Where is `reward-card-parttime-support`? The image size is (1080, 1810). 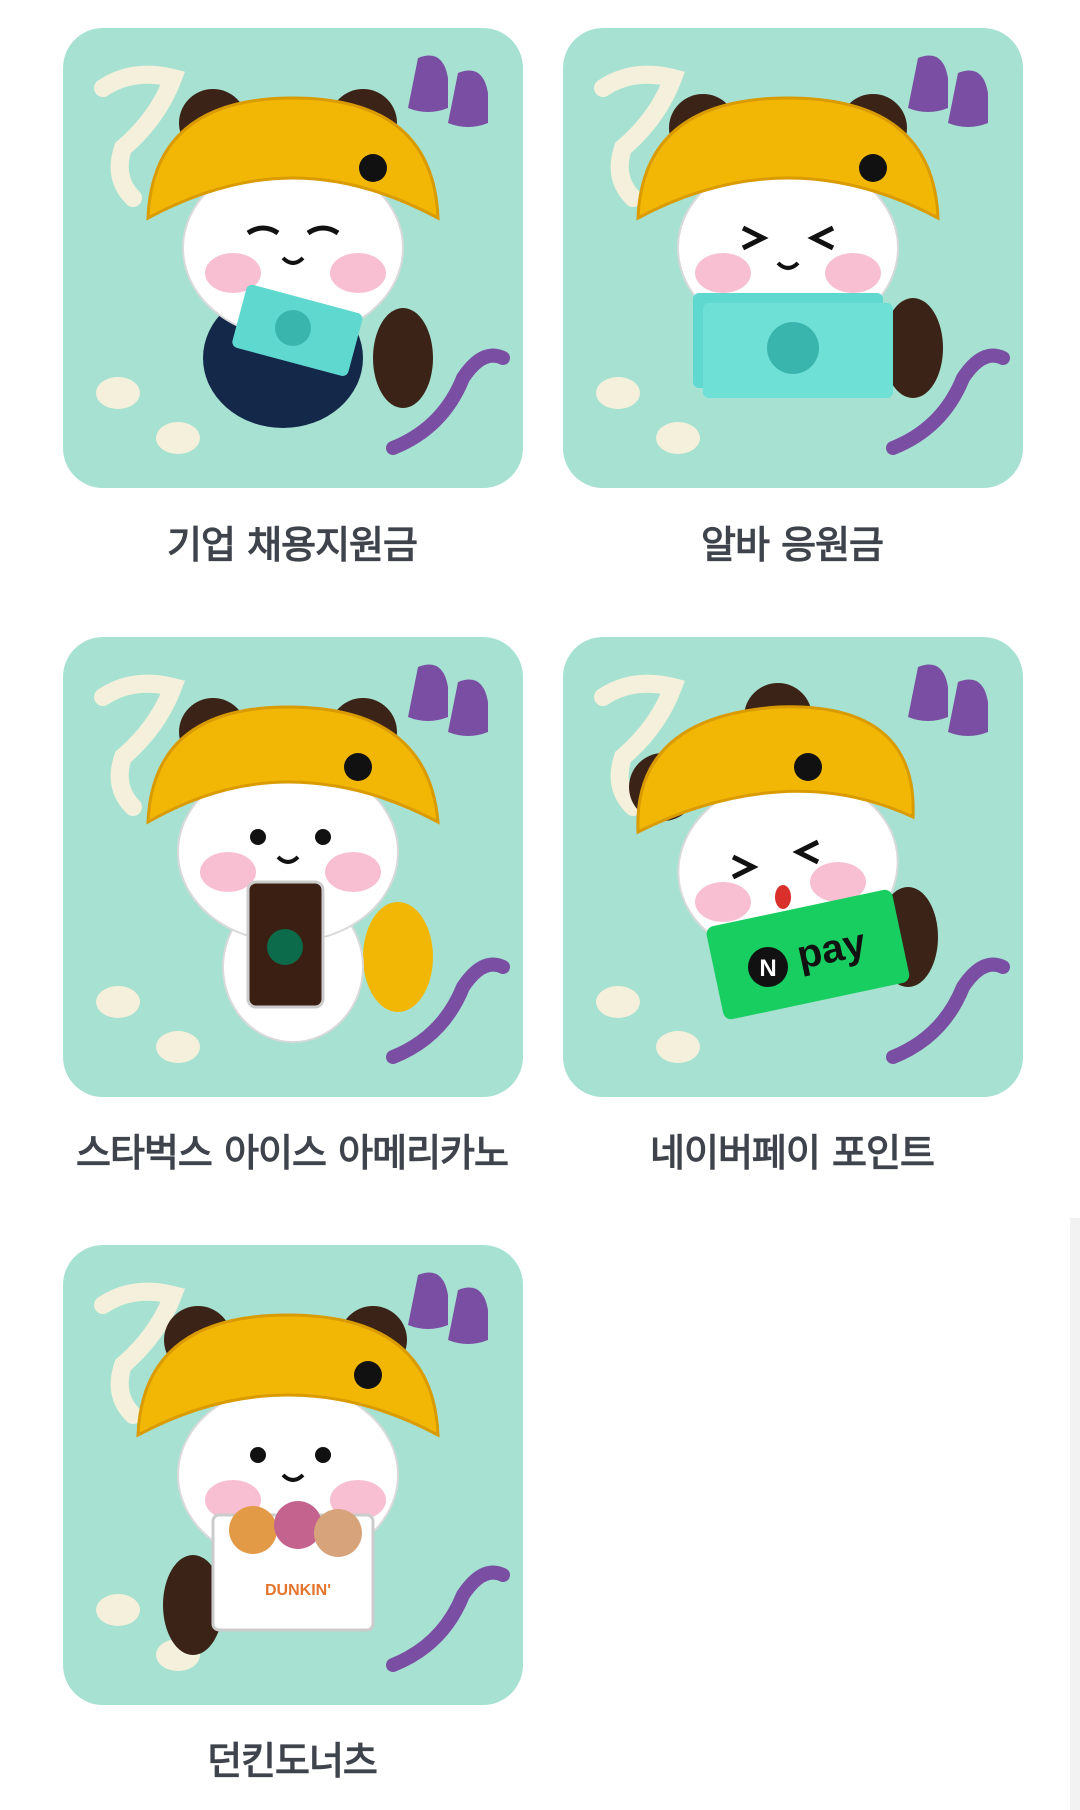 reward-card-parttime-support is located at coordinates (793, 258).